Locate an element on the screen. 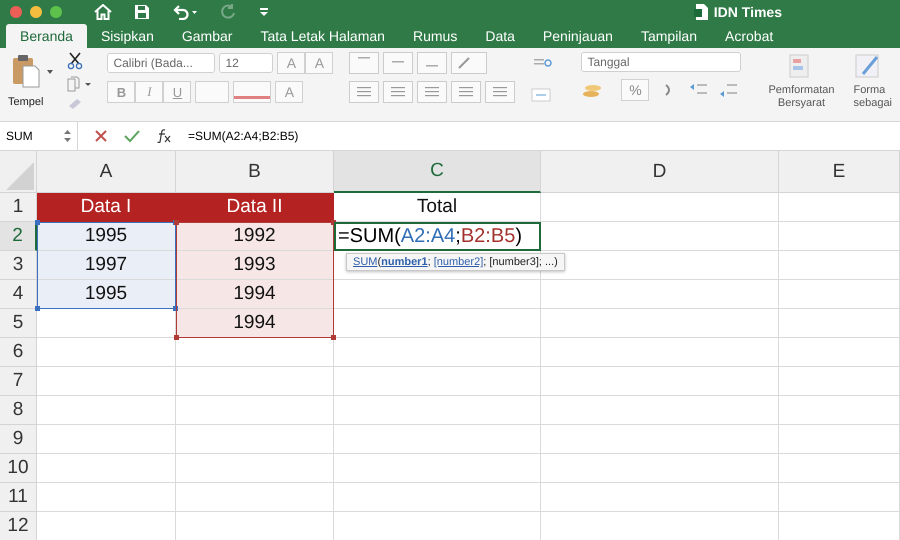 This screenshot has width=900, height=540. window-controls is located at coordinates (36, 12).